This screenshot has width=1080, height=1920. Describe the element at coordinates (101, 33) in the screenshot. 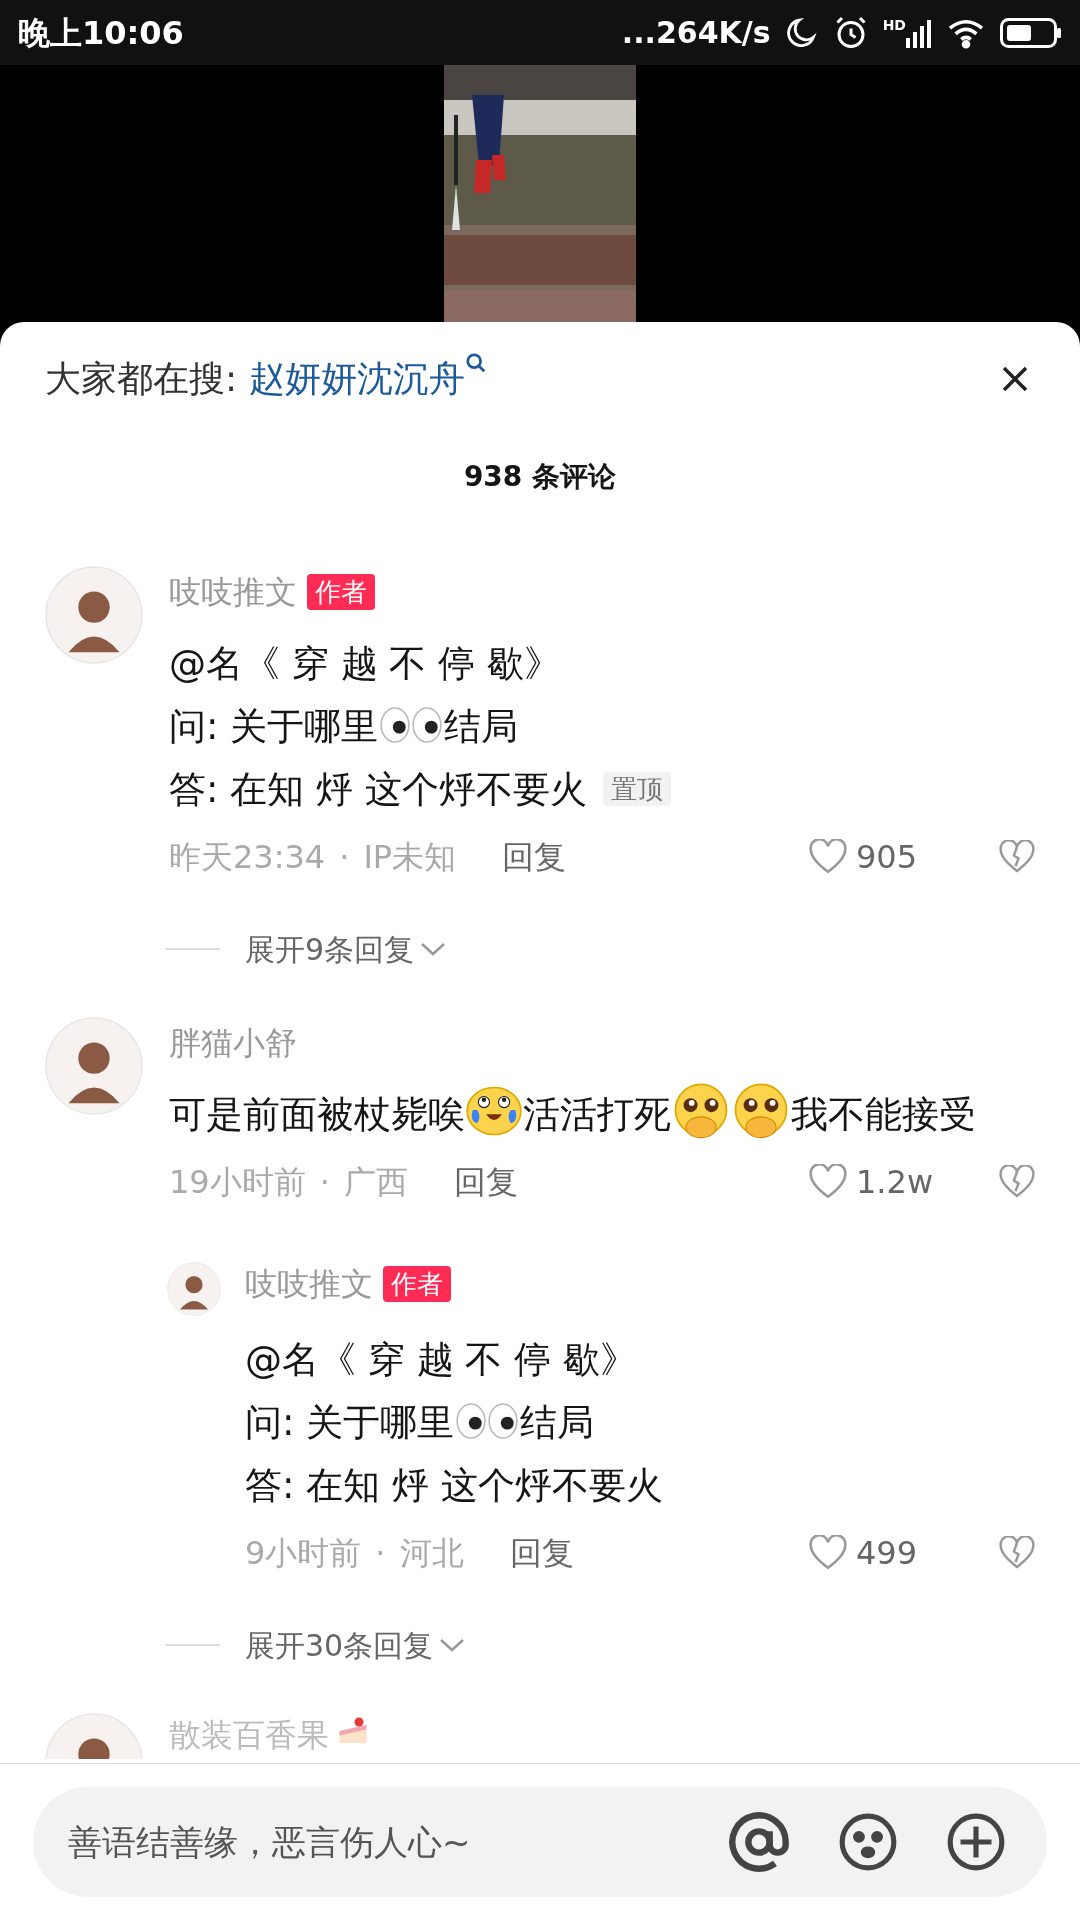

I see `status-time: 晚上10:06` at that location.